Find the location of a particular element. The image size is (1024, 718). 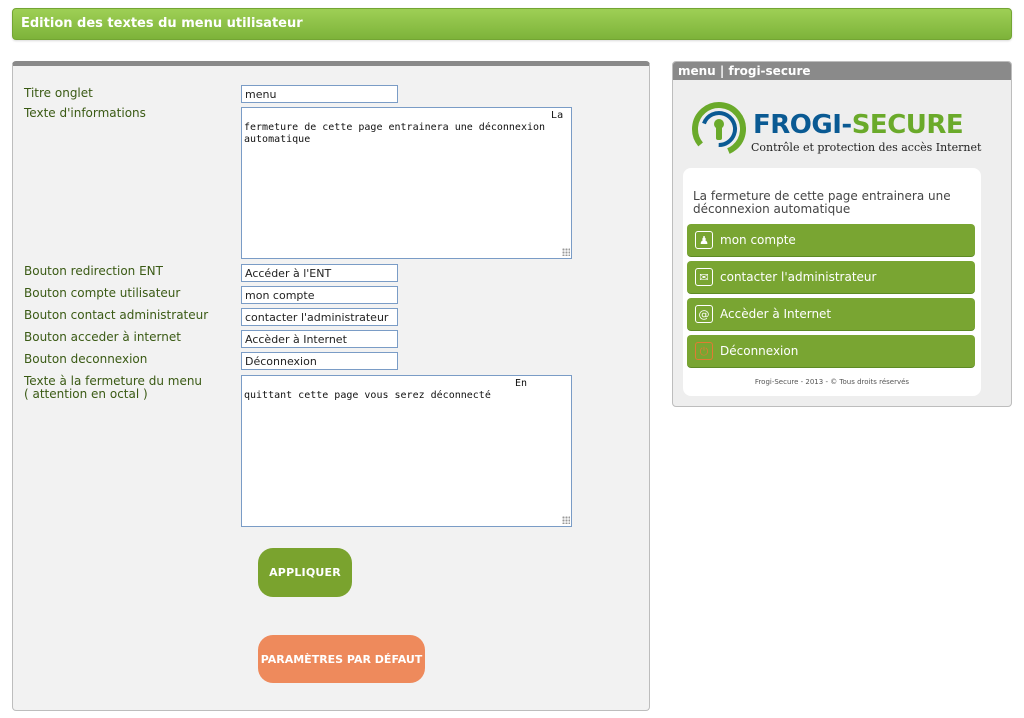

mon-compte-label: mon compte is located at coordinates (758, 240).